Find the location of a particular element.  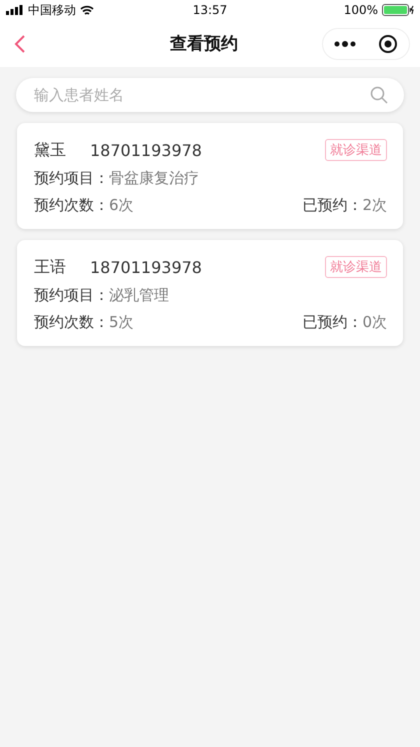

close-target-icon is located at coordinates (388, 44).